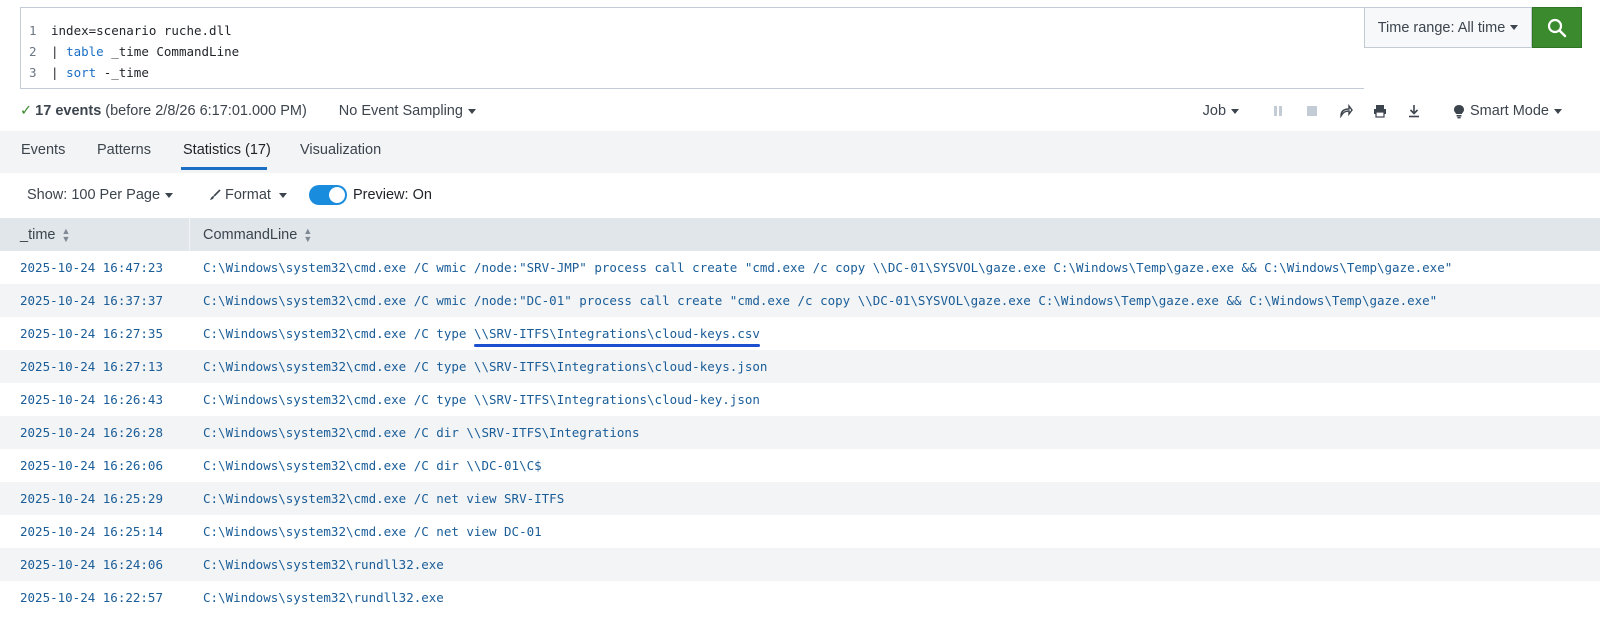  What do you see at coordinates (800, 234) in the screenshot?
I see `table-header: _time ▲ ▼ CommandLine ▲ ▼` at bounding box center [800, 234].